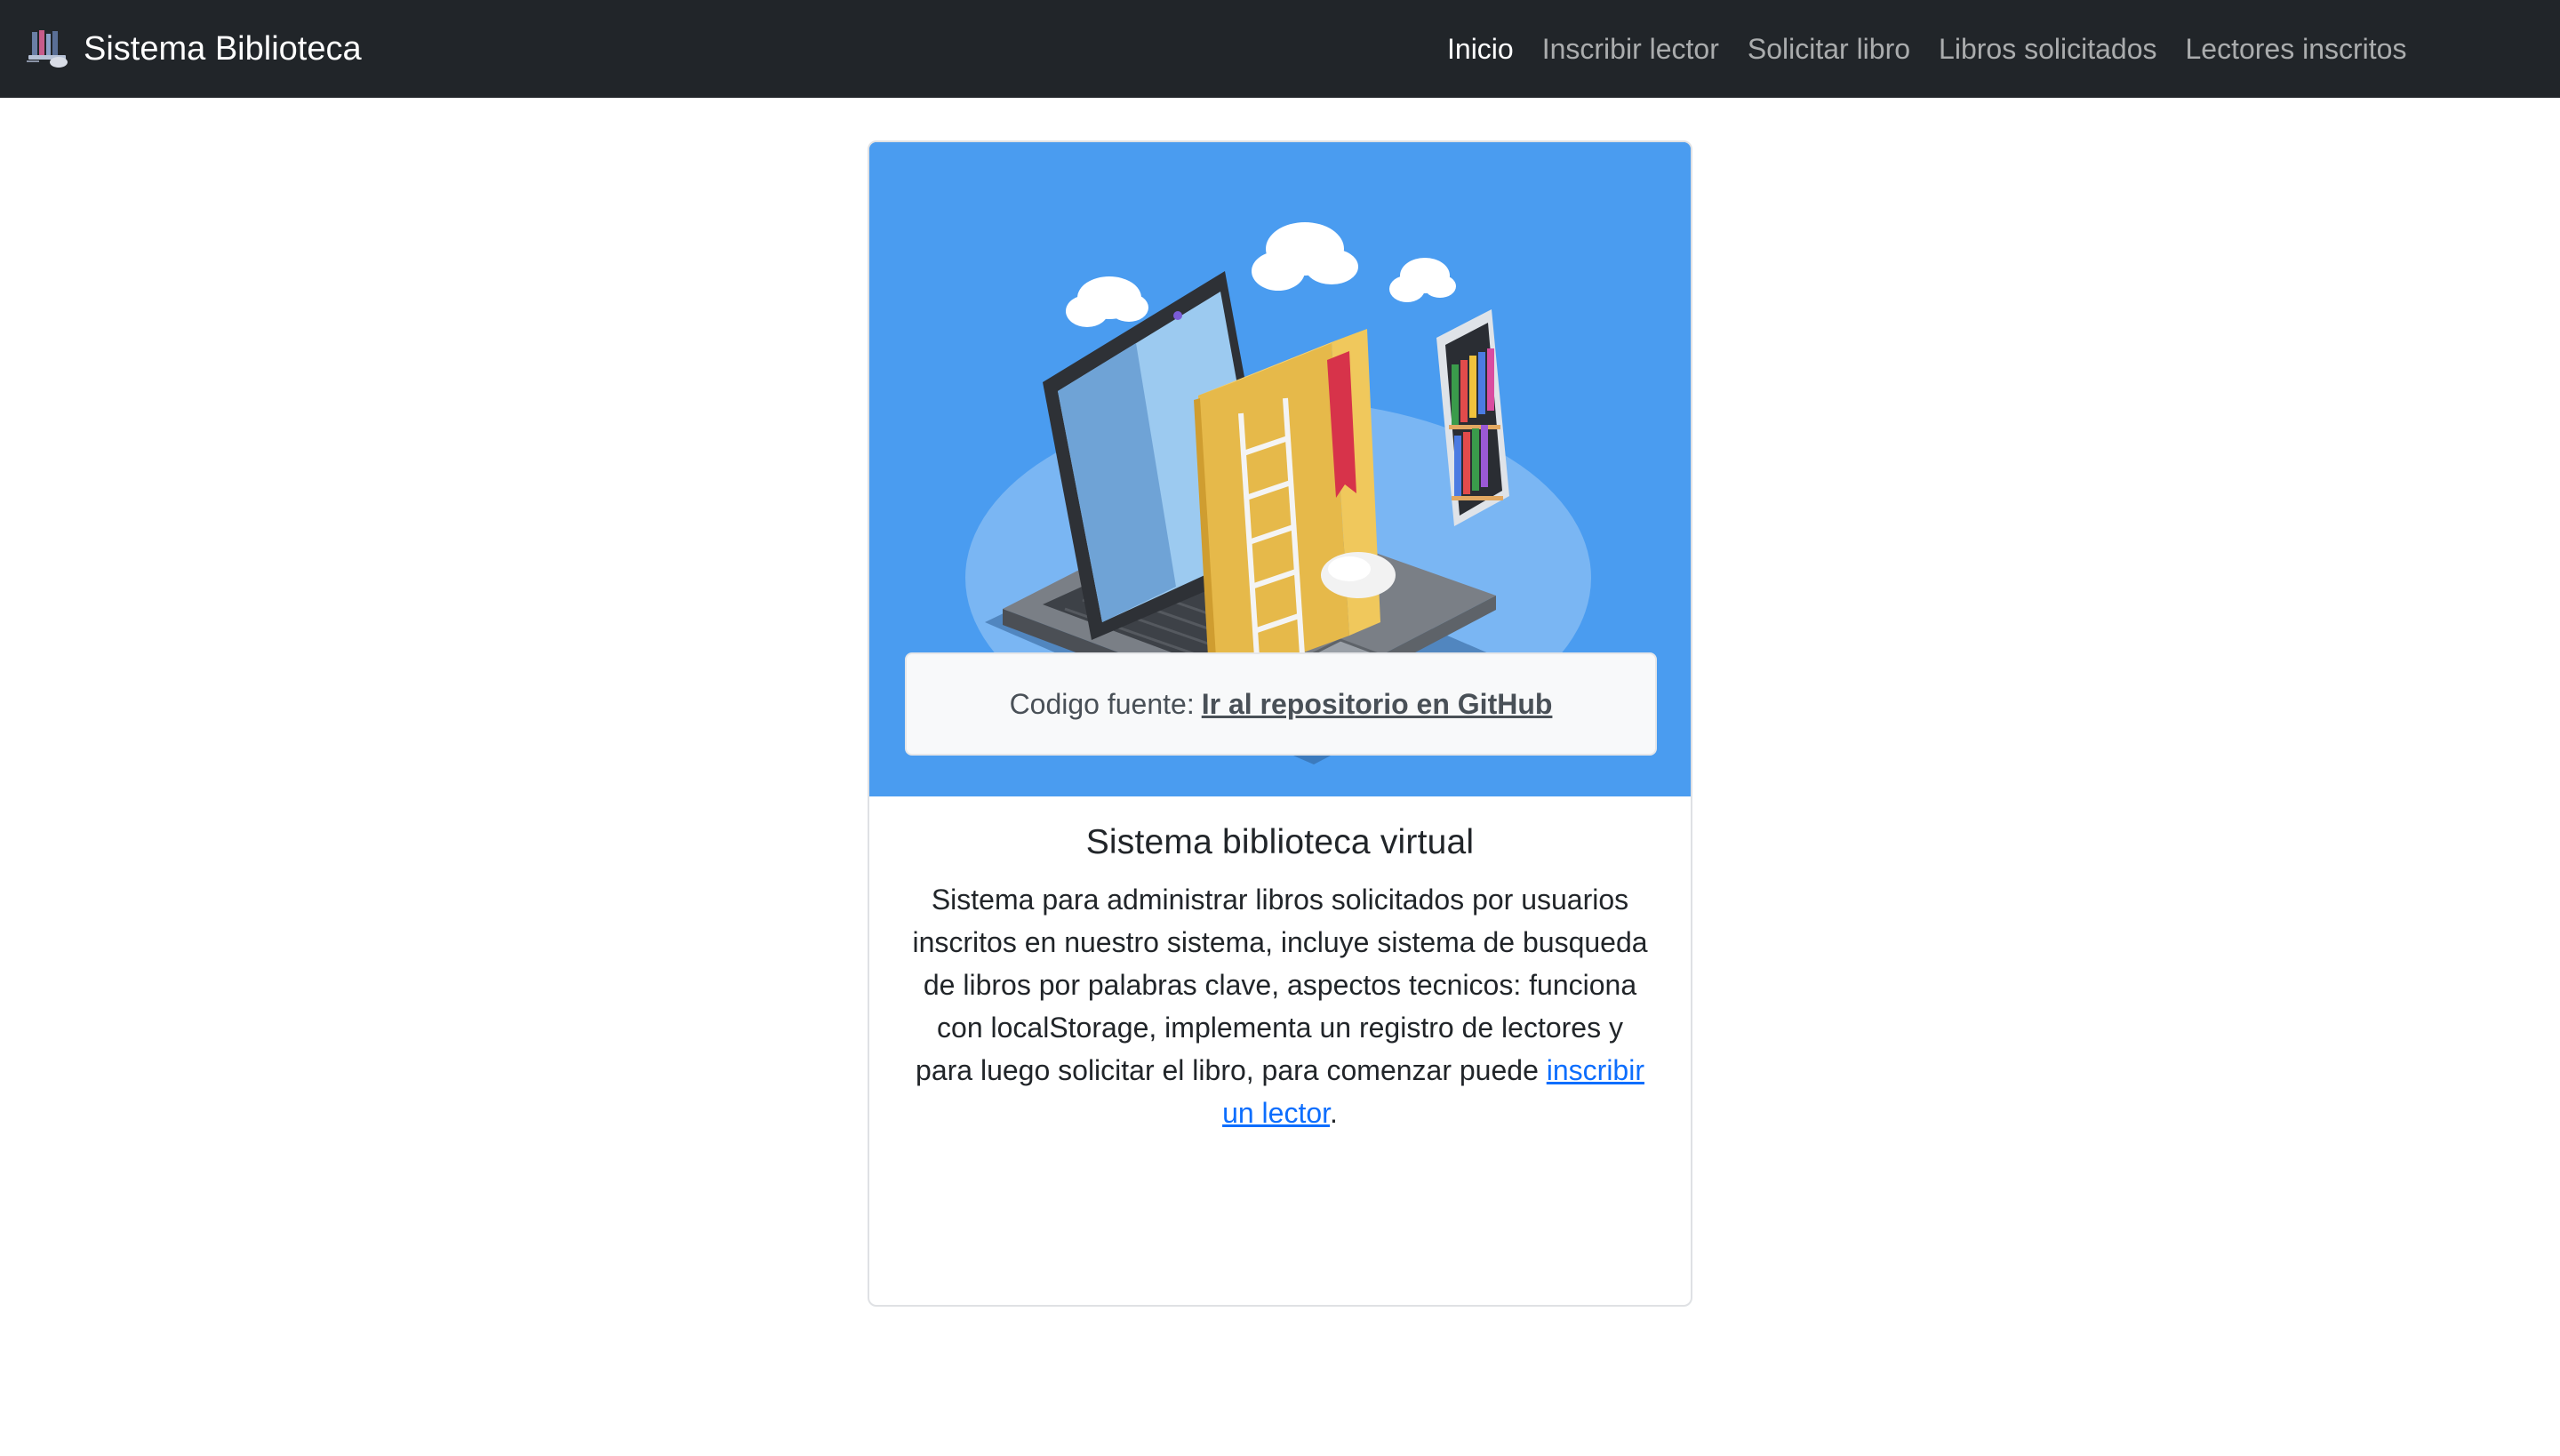 The width and height of the screenshot is (2560, 1456). I want to click on github-repo-link: Ir al repositorio en GitHub, so click(1377, 704).